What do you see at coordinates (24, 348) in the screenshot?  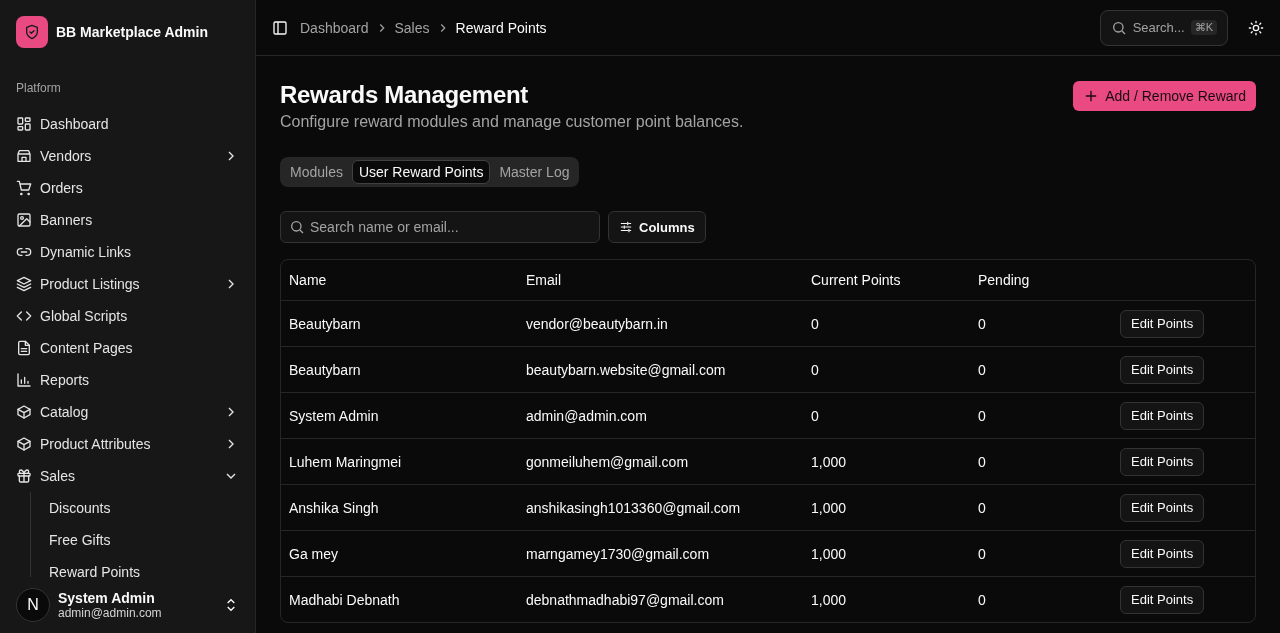 I see `document-icon` at bounding box center [24, 348].